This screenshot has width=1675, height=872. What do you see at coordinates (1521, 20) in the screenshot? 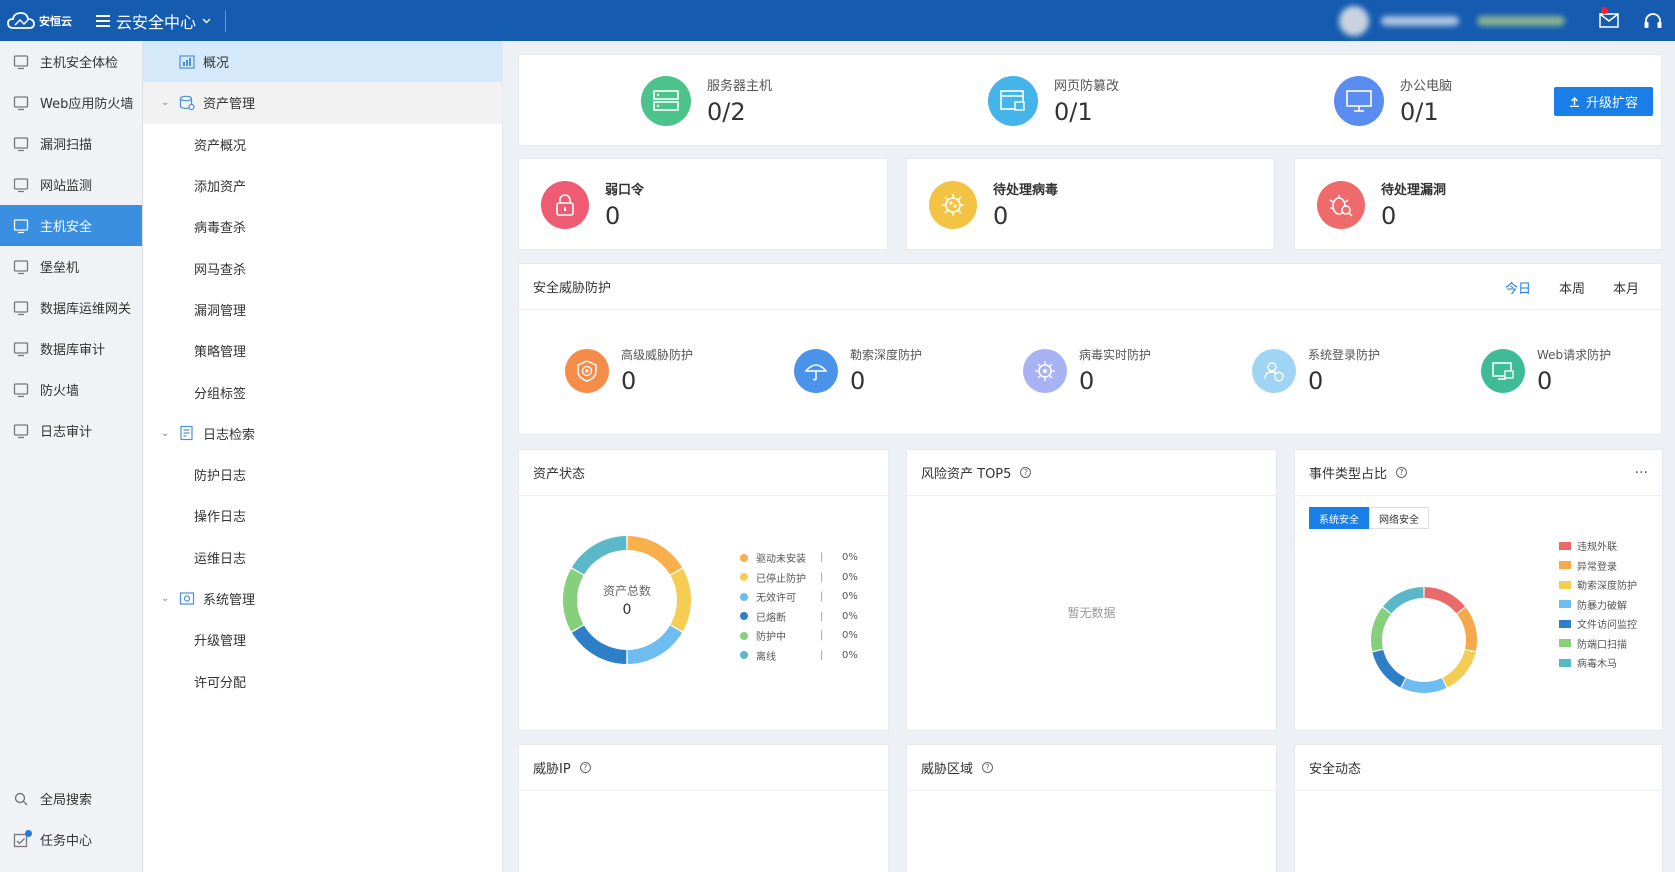
I see `blurred-org-info` at bounding box center [1521, 20].